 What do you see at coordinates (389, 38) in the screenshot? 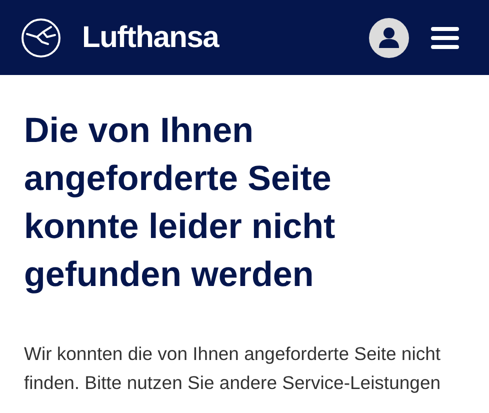
I see `user-icon` at bounding box center [389, 38].